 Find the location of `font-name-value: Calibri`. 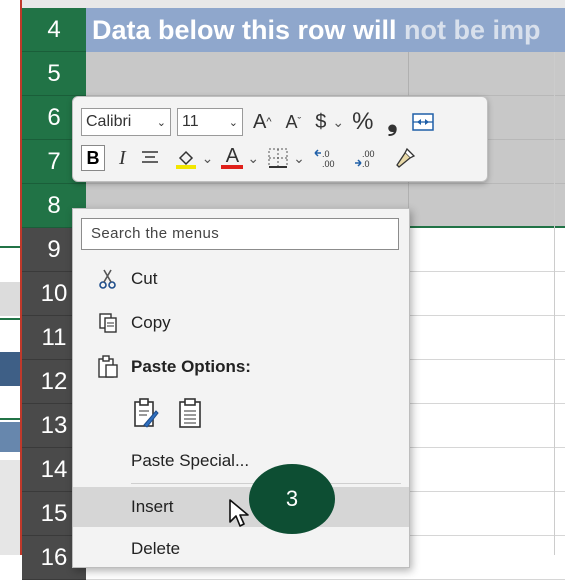

font-name-value: Calibri is located at coordinates (109, 121).